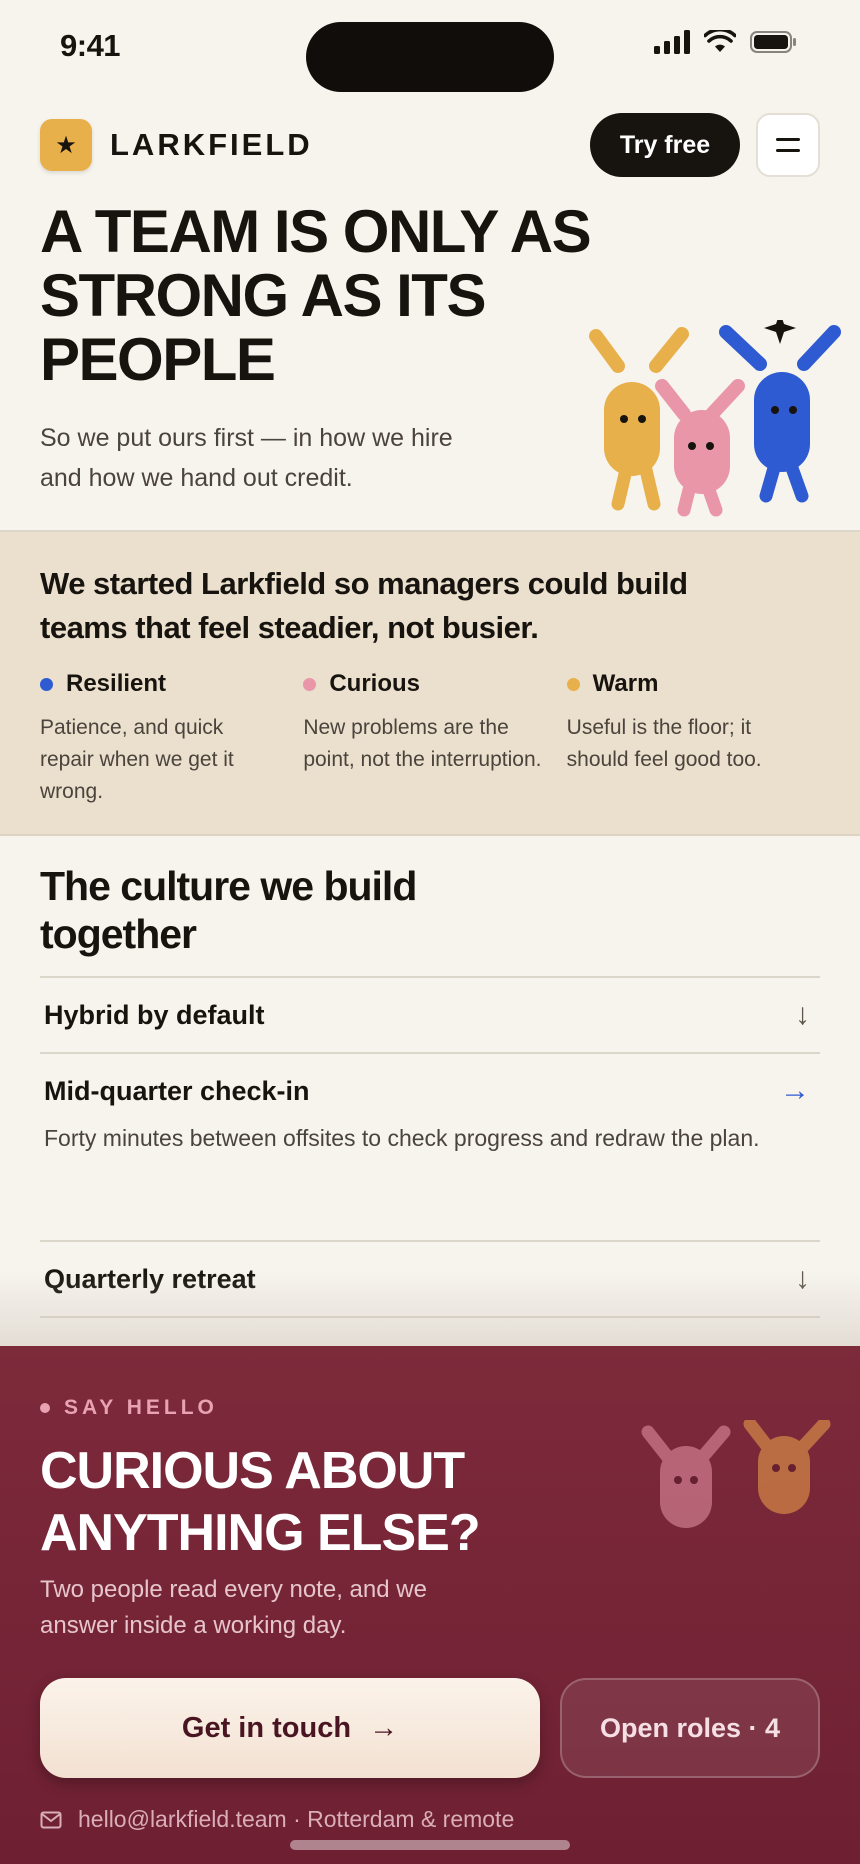 The width and height of the screenshot is (860, 1864). I want to click on scroll-fade, so click(430, 1310).